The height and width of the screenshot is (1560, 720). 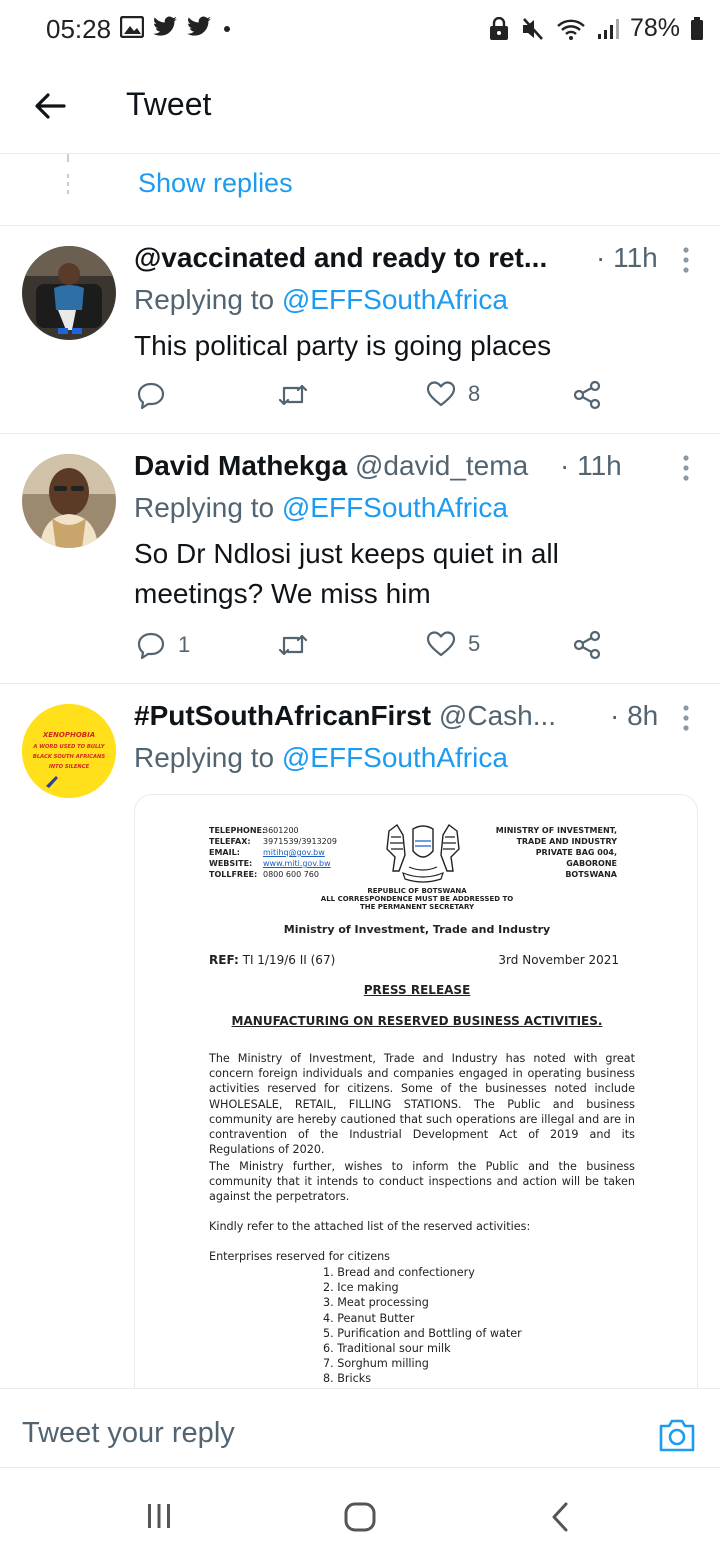 What do you see at coordinates (231, 863) in the screenshot?
I see `contact-label: WEBSITE:` at bounding box center [231, 863].